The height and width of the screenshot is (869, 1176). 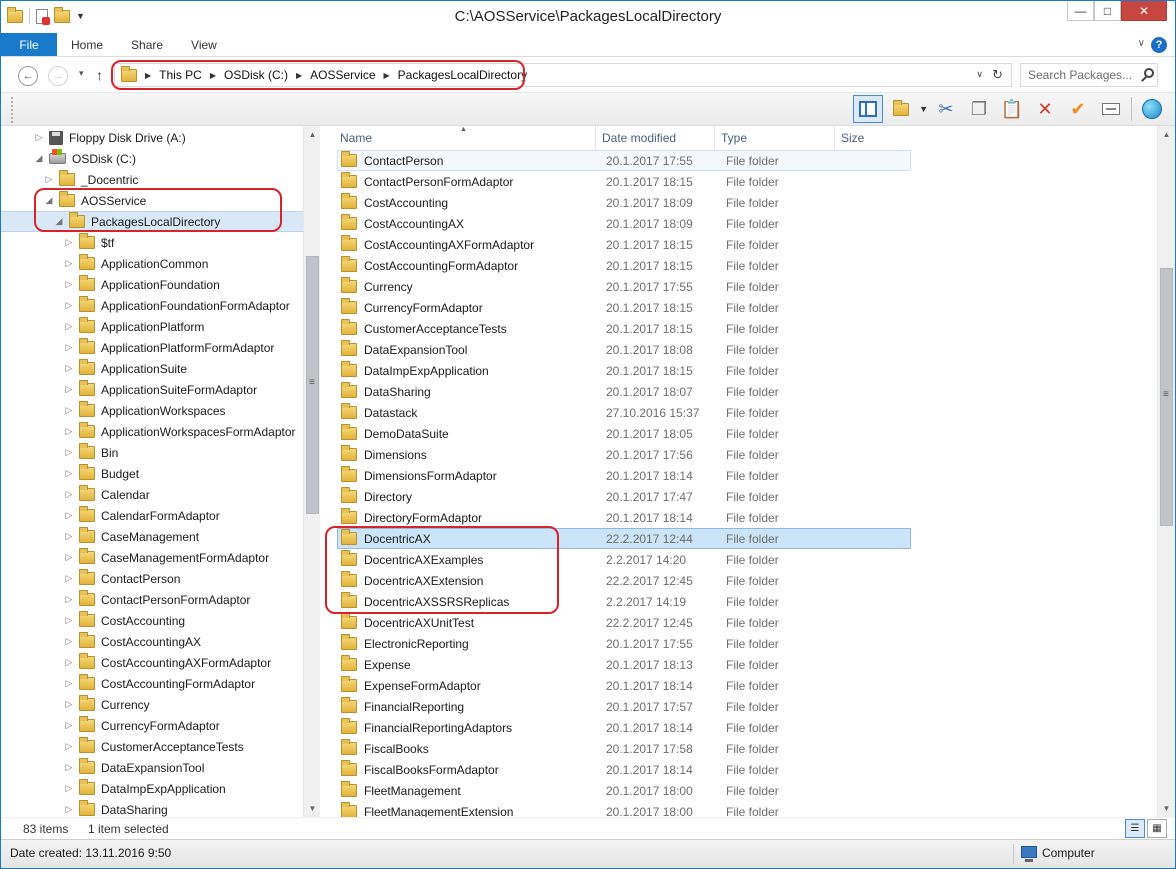 What do you see at coordinates (342, 75) in the screenshot?
I see `breadcrumb-aosservice: AOSService` at bounding box center [342, 75].